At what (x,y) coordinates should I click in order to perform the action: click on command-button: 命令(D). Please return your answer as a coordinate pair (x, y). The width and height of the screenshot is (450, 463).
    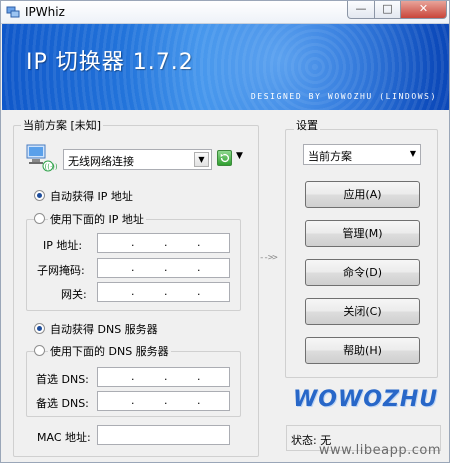
    Looking at the image, I should click on (362, 272).